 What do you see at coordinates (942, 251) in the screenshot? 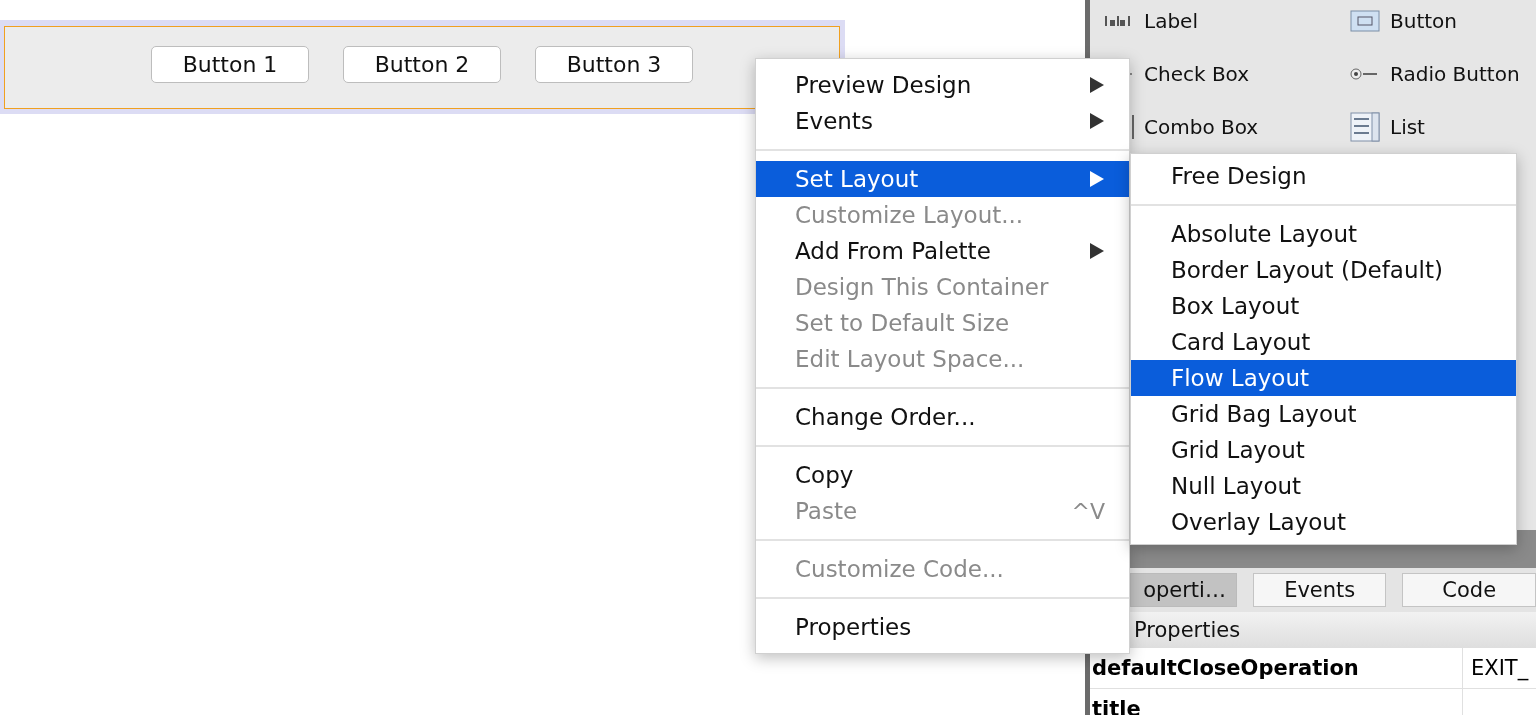
I see `menu-item: Add From Palette` at bounding box center [942, 251].